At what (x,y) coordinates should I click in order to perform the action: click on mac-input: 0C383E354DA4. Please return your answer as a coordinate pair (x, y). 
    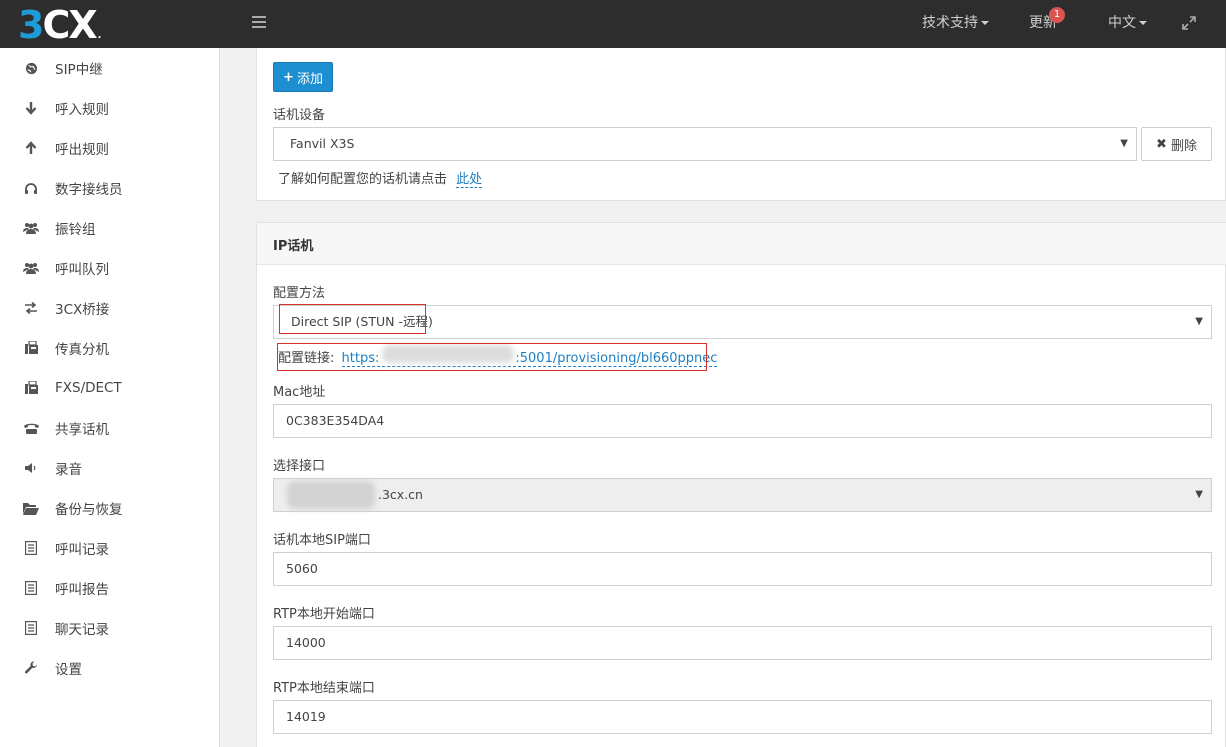
    Looking at the image, I should click on (742, 421).